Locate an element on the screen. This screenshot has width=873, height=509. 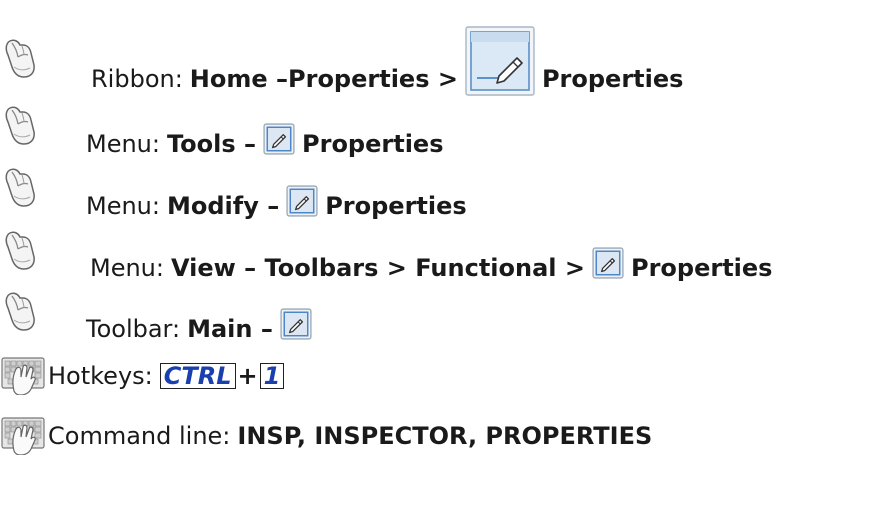
pencil-properties-icon-large is located at coordinates (500, 61).